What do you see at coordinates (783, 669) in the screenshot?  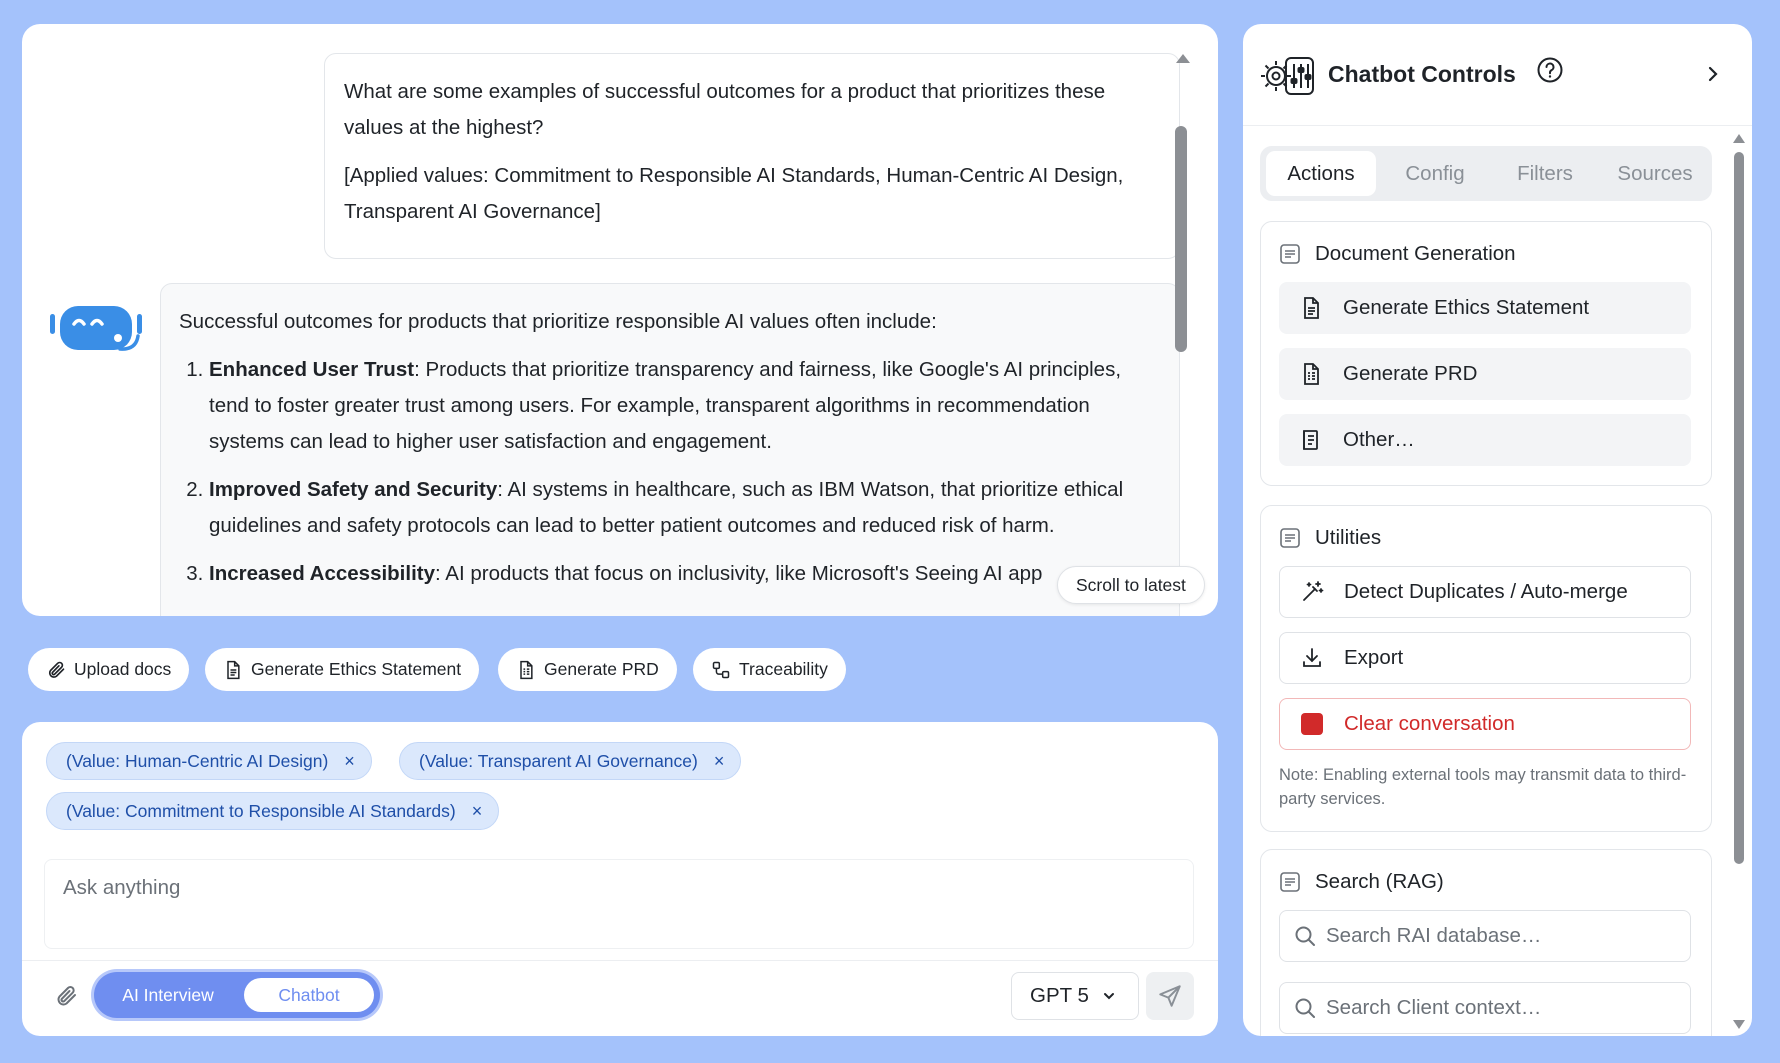 I see `traceability-label: Traceability` at bounding box center [783, 669].